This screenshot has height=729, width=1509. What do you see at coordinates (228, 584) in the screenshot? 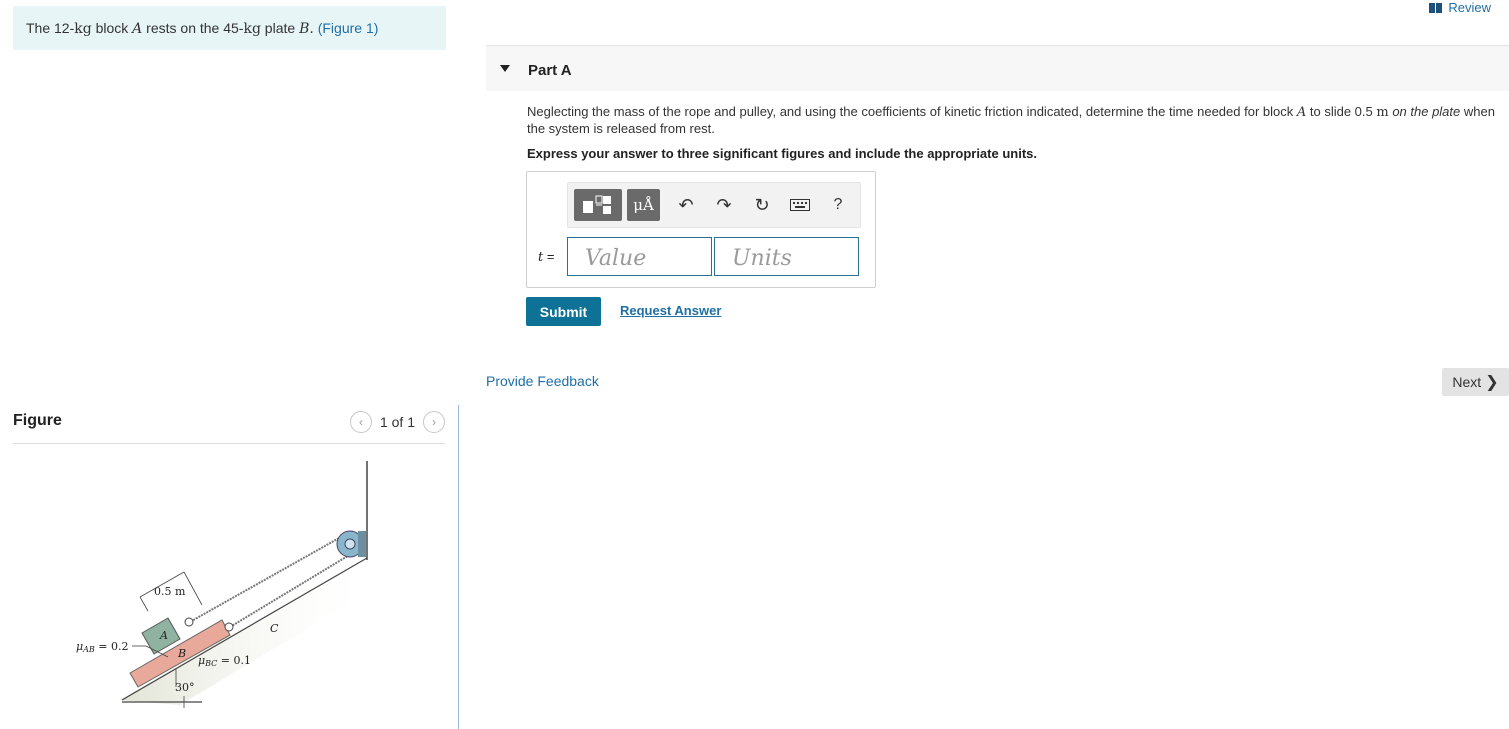
I see `figure-diagram: 0.5 m A B C μAB = 0.2 μBC = 0.1 30°` at bounding box center [228, 584].